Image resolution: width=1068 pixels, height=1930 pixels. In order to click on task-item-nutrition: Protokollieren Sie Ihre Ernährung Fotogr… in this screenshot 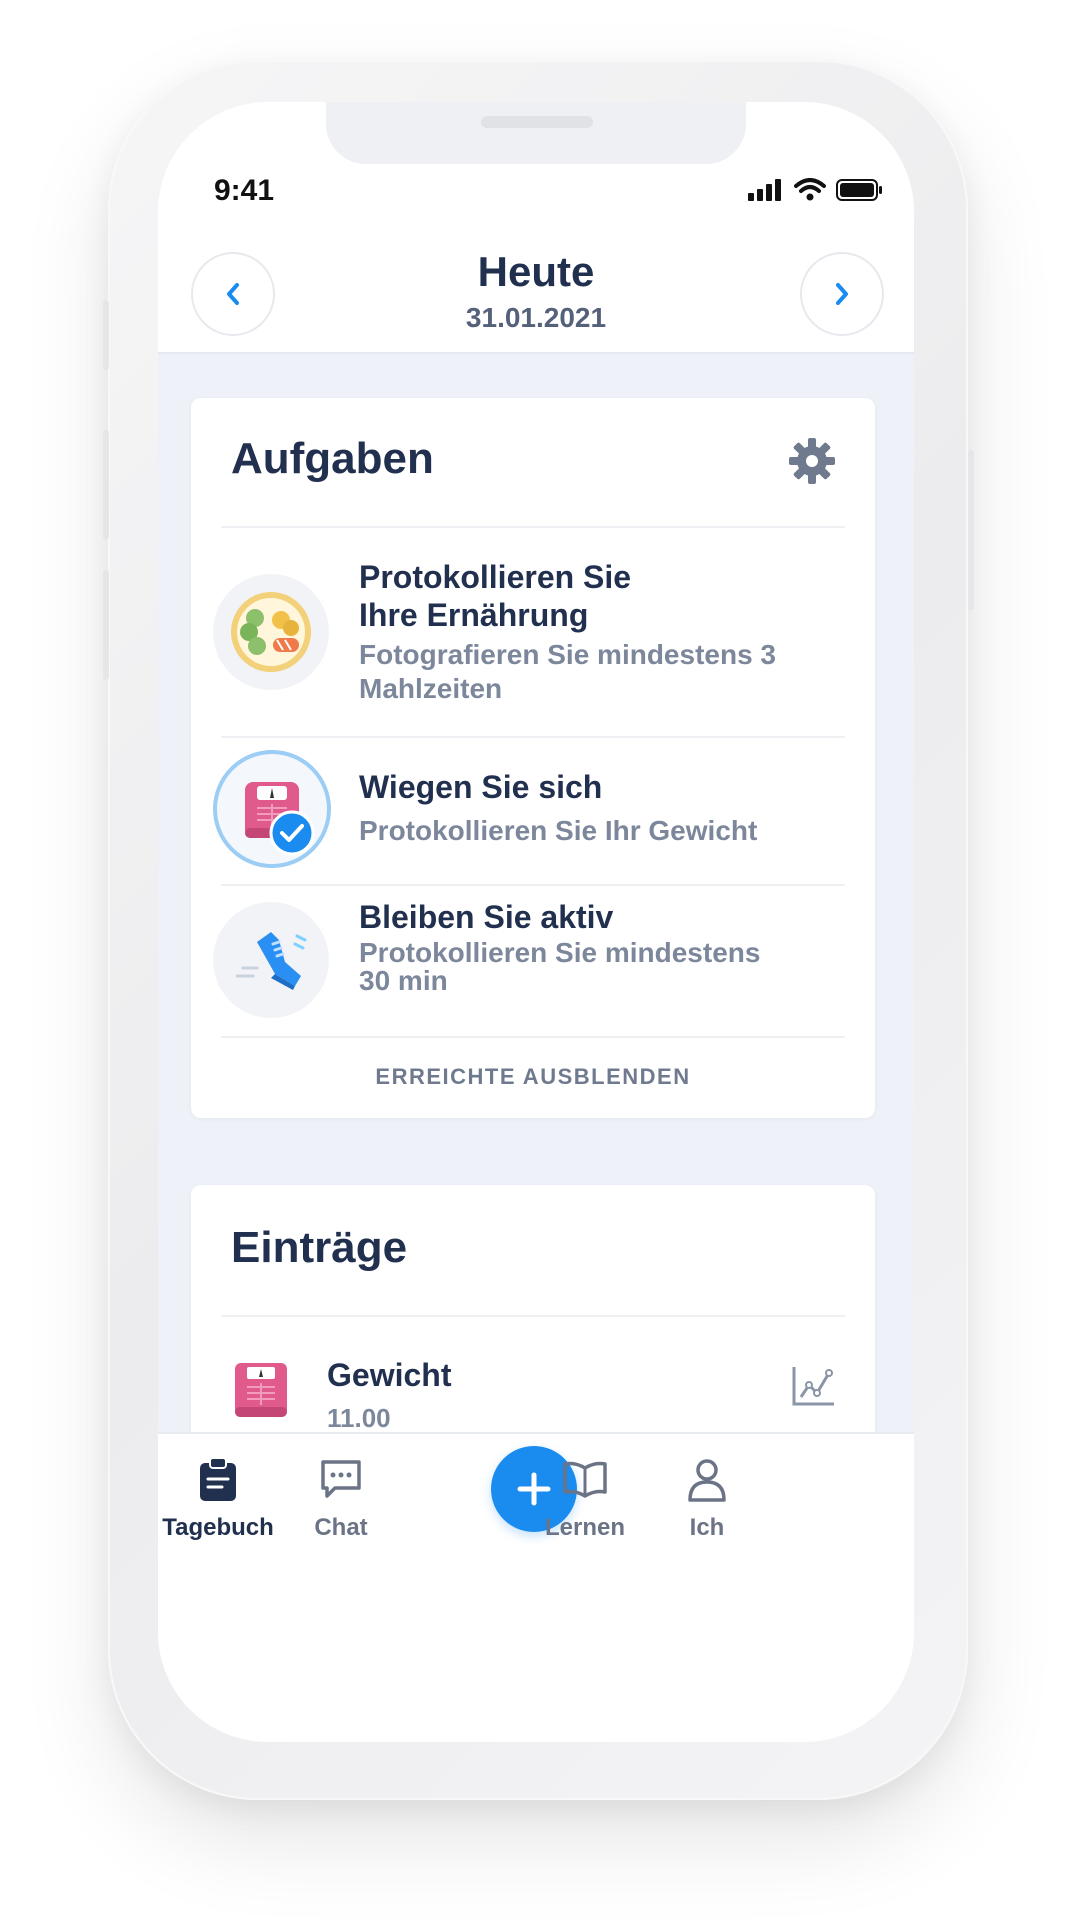, I will do `click(533, 633)`.